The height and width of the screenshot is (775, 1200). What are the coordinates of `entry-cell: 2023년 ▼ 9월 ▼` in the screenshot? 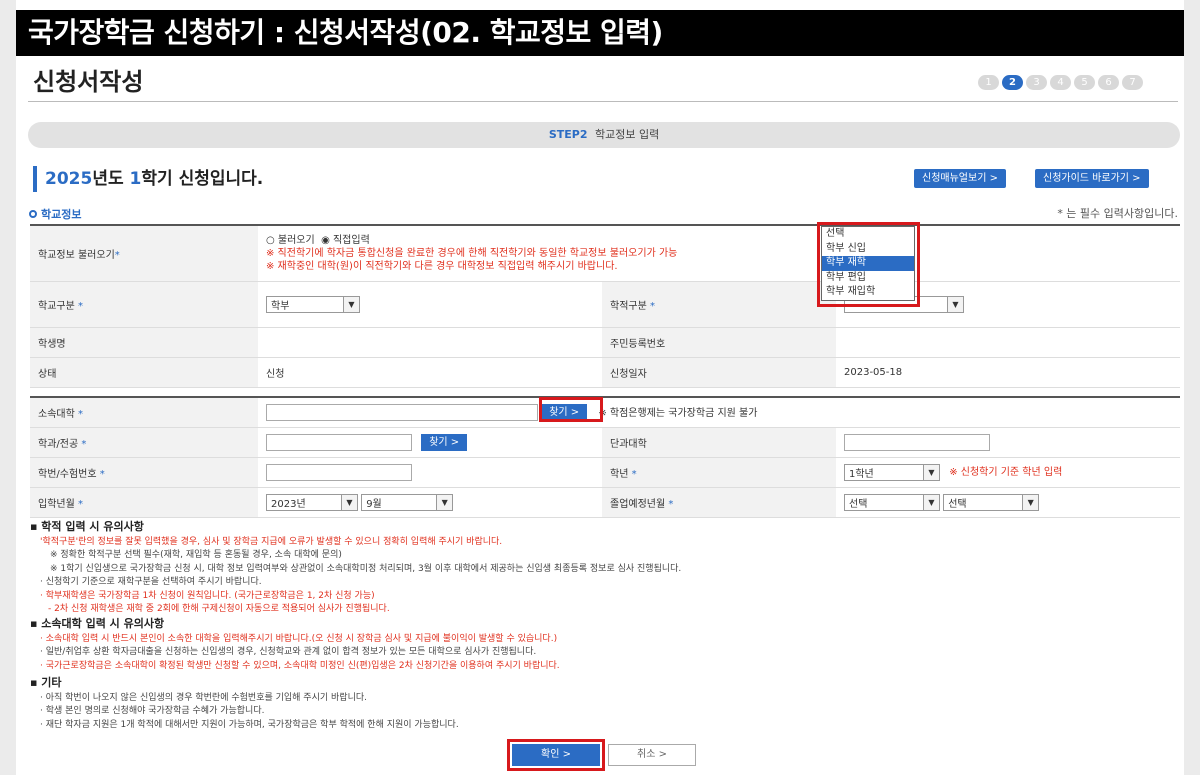 It's located at (430, 502).